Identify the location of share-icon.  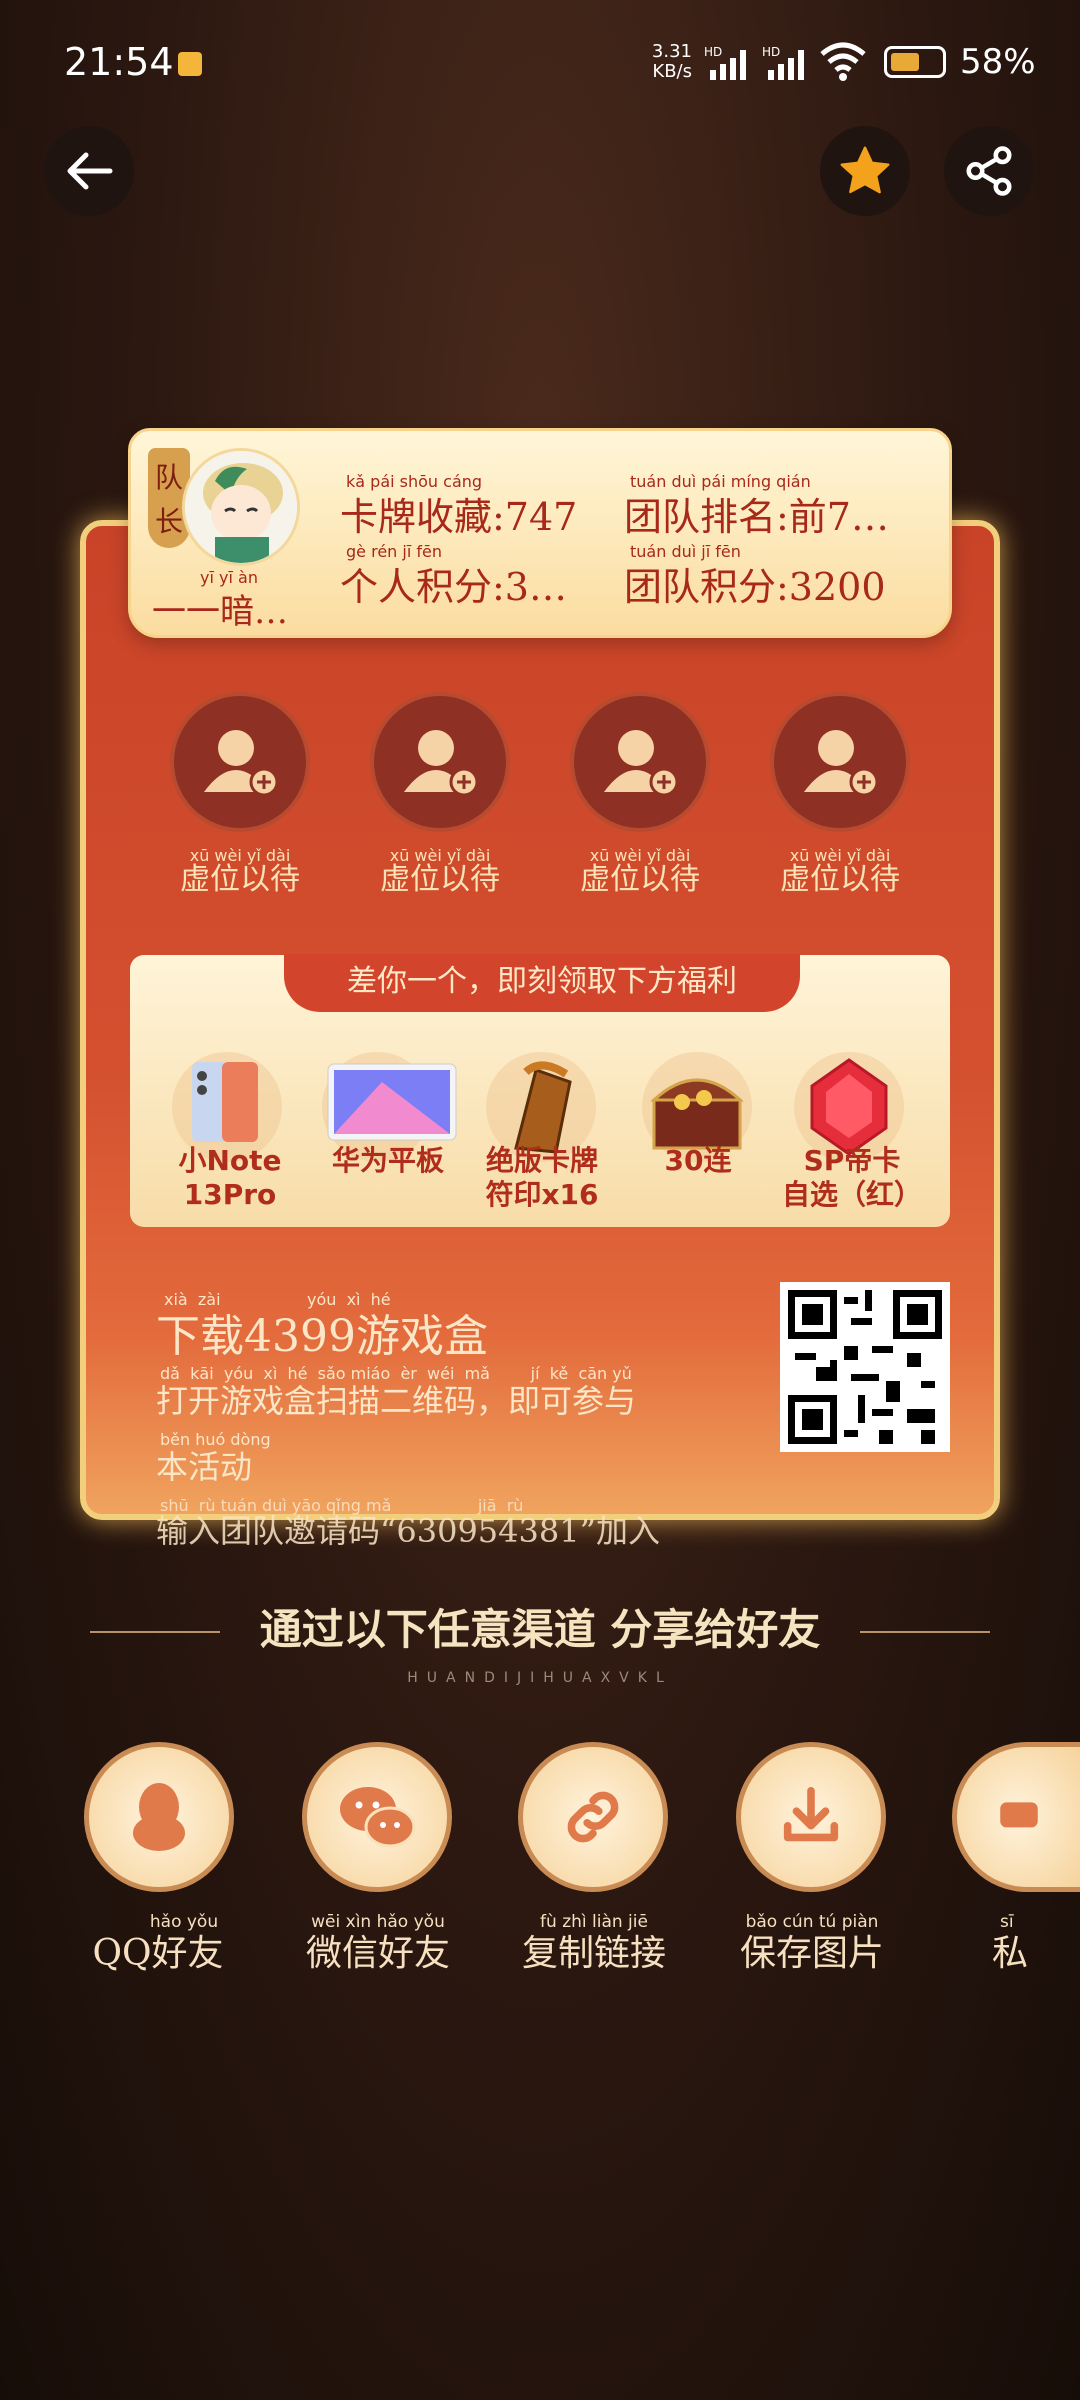
(989, 171).